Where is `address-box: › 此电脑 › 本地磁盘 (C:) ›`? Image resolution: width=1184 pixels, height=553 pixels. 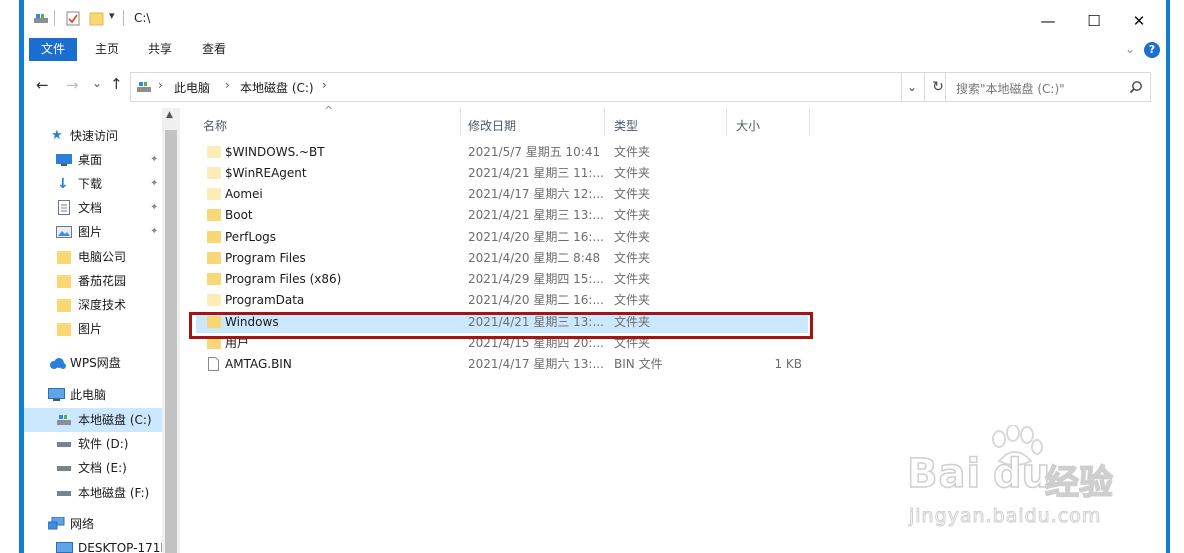 address-box: › 此电脑 › 本地磁盘 (C:) › is located at coordinates (516, 87).